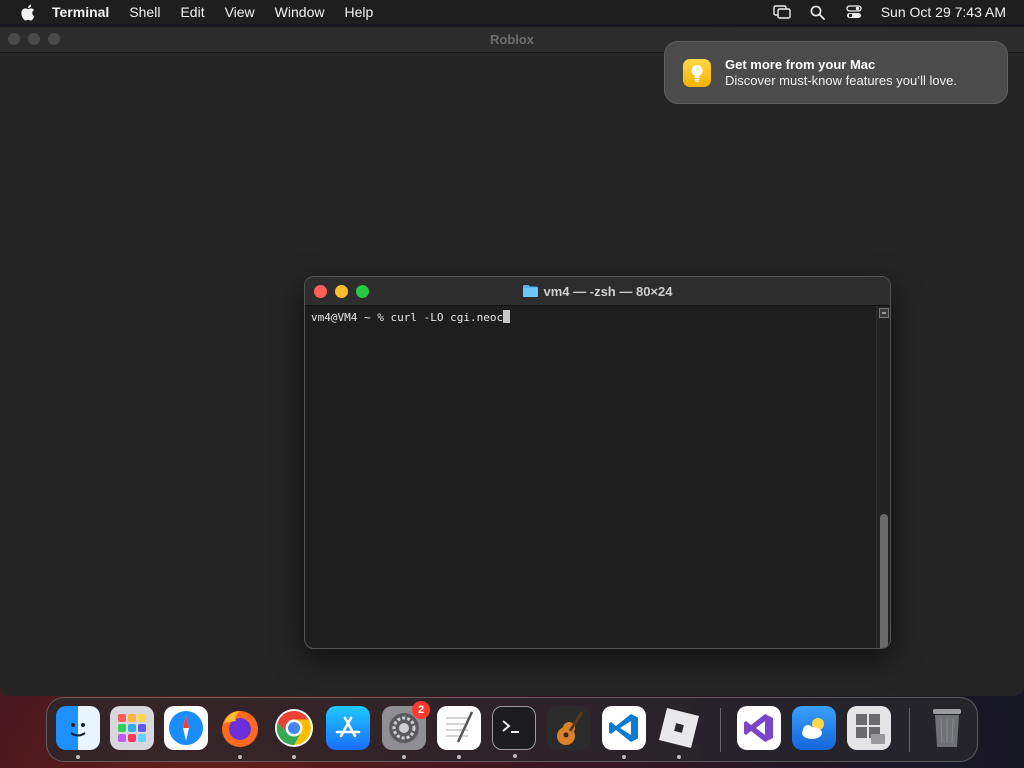  What do you see at coordinates (884, 581) in the screenshot?
I see `scrollbar-thumb` at bounding box center [884, 581].